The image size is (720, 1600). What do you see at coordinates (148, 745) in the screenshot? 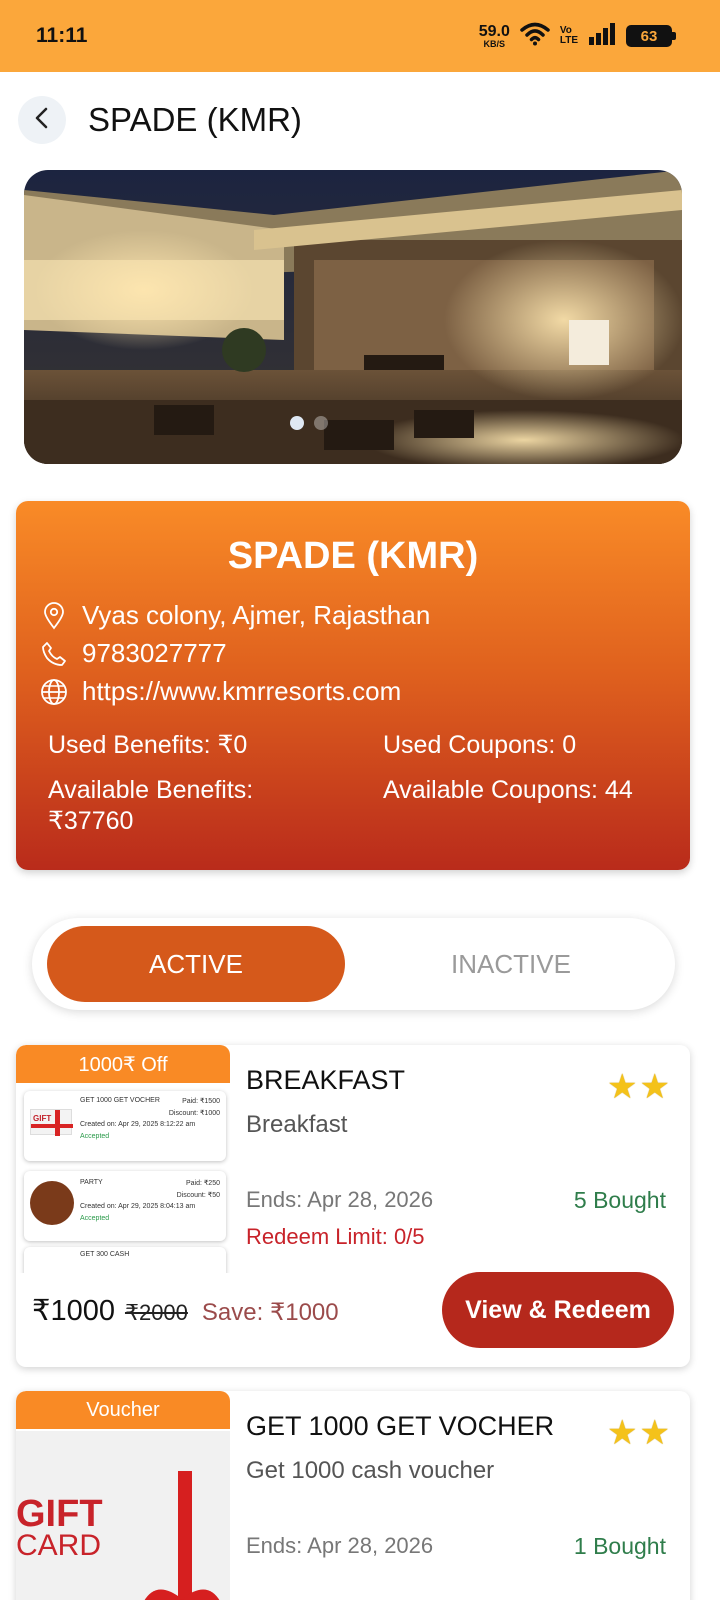
I see `used-benefits: Used Benefits: ₹0` at bounding box center [148, 745].